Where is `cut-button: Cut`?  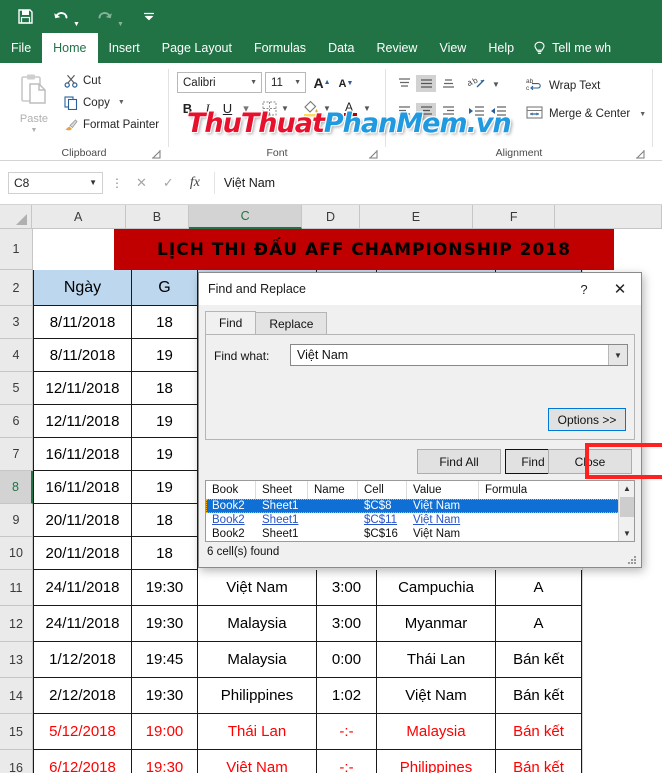
cut-button: Cut is located at coordinates (82, 80).